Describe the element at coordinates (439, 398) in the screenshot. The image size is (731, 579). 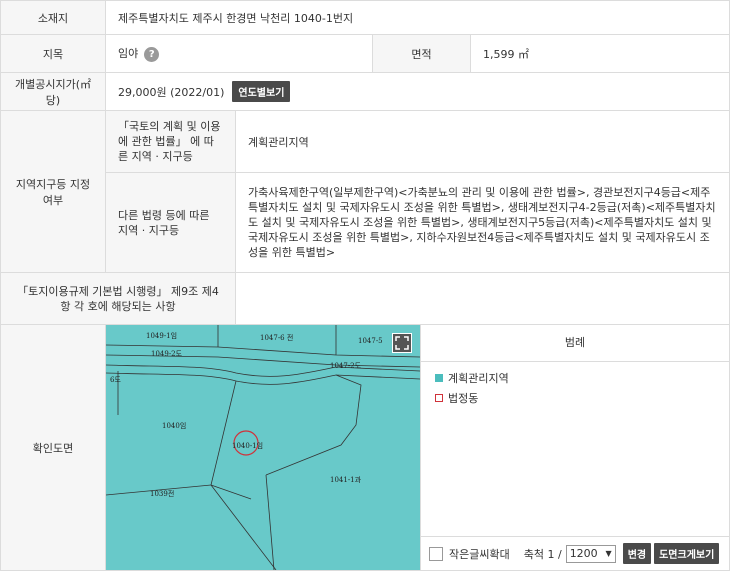
I see `dong-swatch-icon` at that location.